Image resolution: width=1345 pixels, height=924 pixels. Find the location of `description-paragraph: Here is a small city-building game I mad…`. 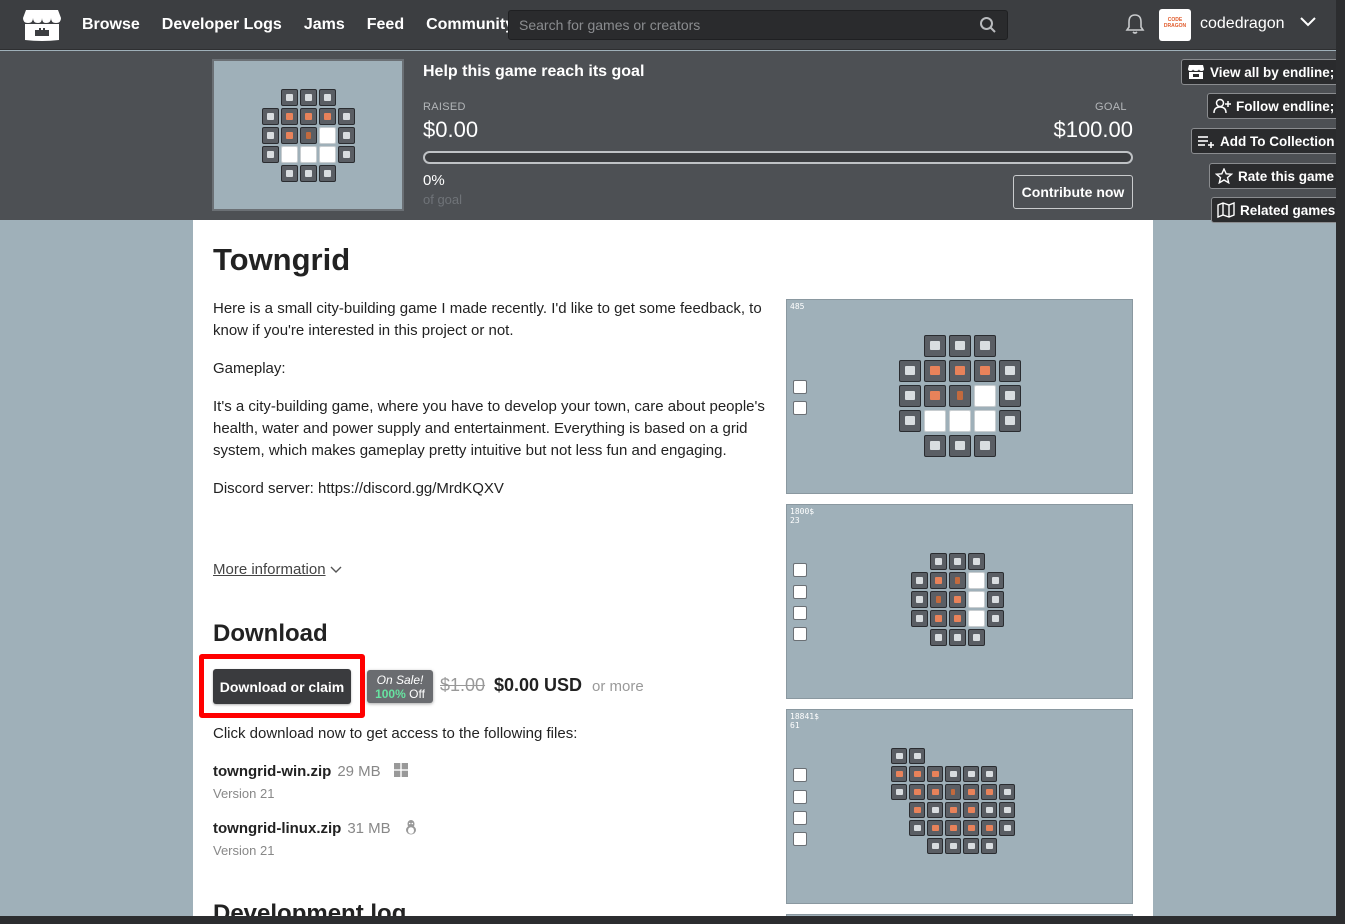

description-paragraph: Here is a small city-building game I mad… is located at coordinates (487, 319).